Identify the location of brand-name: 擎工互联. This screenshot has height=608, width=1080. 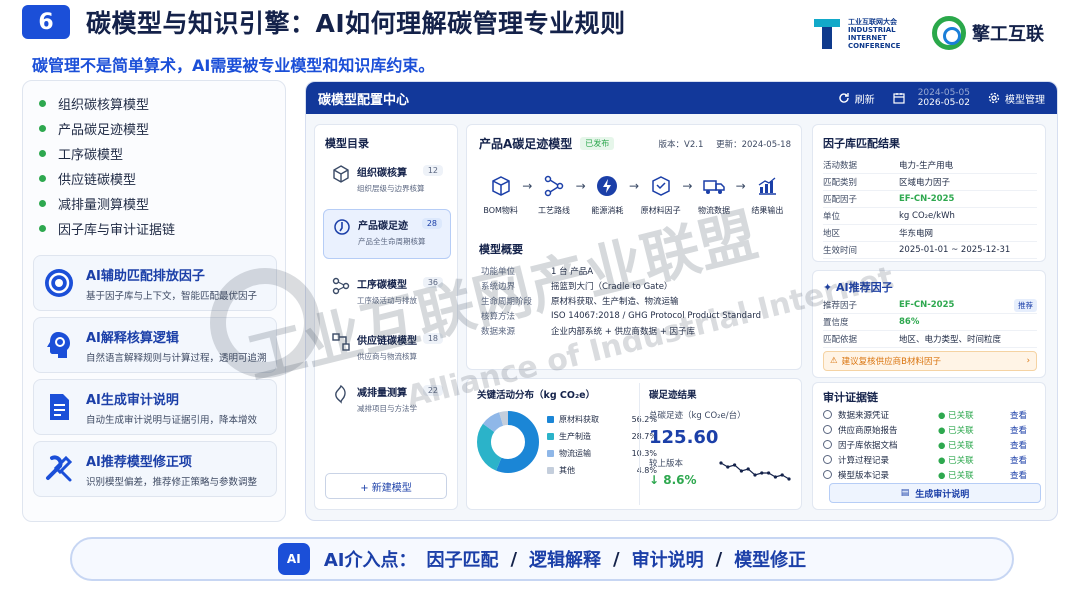
(1008, 34).